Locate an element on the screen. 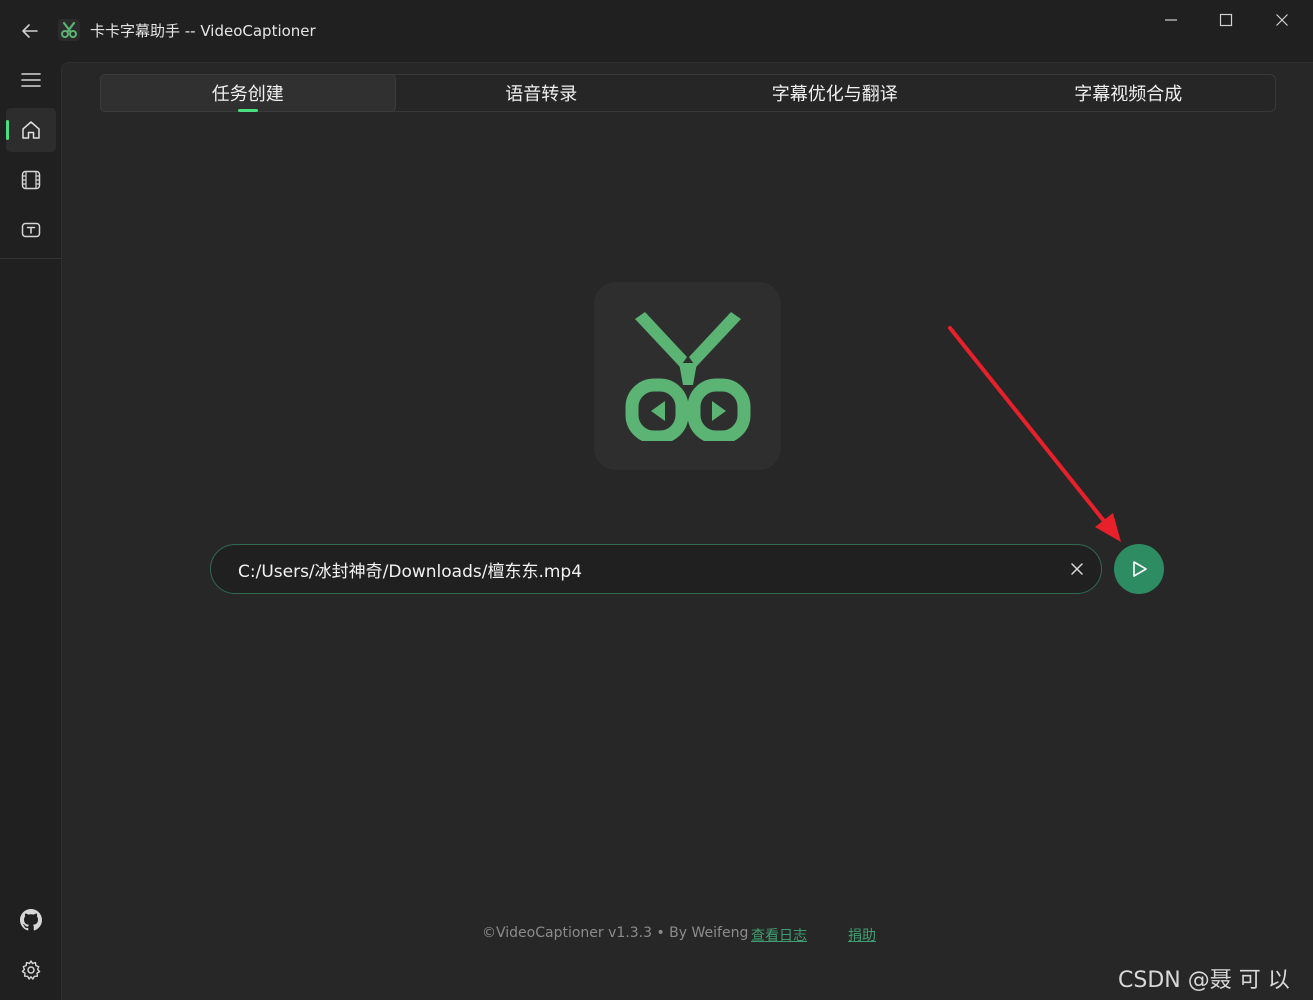 The height and width of the screenshot is (1000, 1313). app-logo is located at coordinates (69, 30).